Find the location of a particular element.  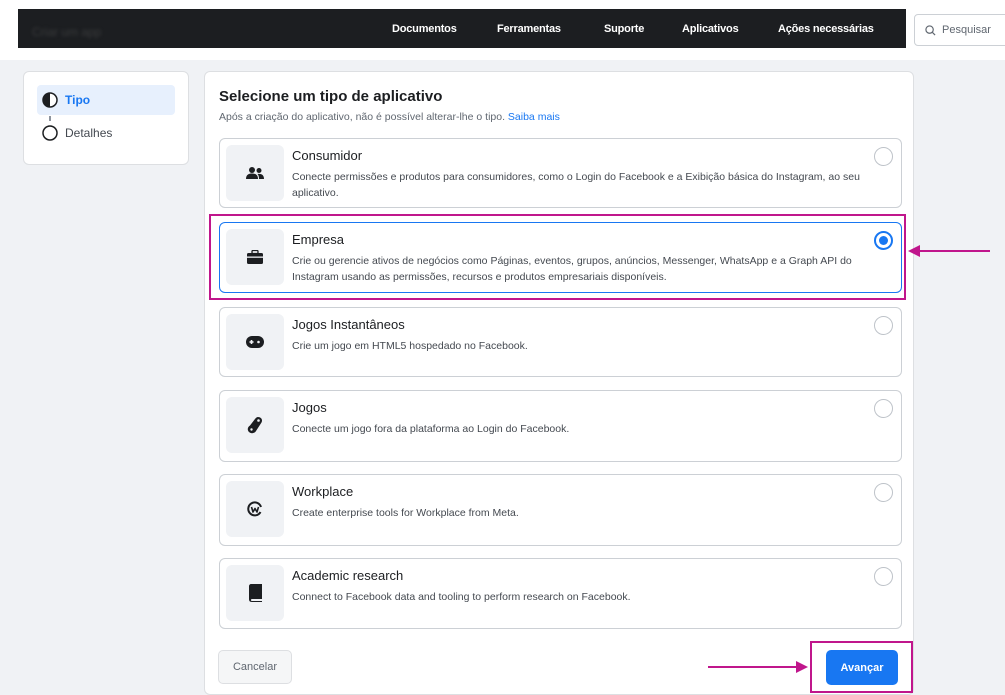

circle-icon is located at coordinates (50, 133).